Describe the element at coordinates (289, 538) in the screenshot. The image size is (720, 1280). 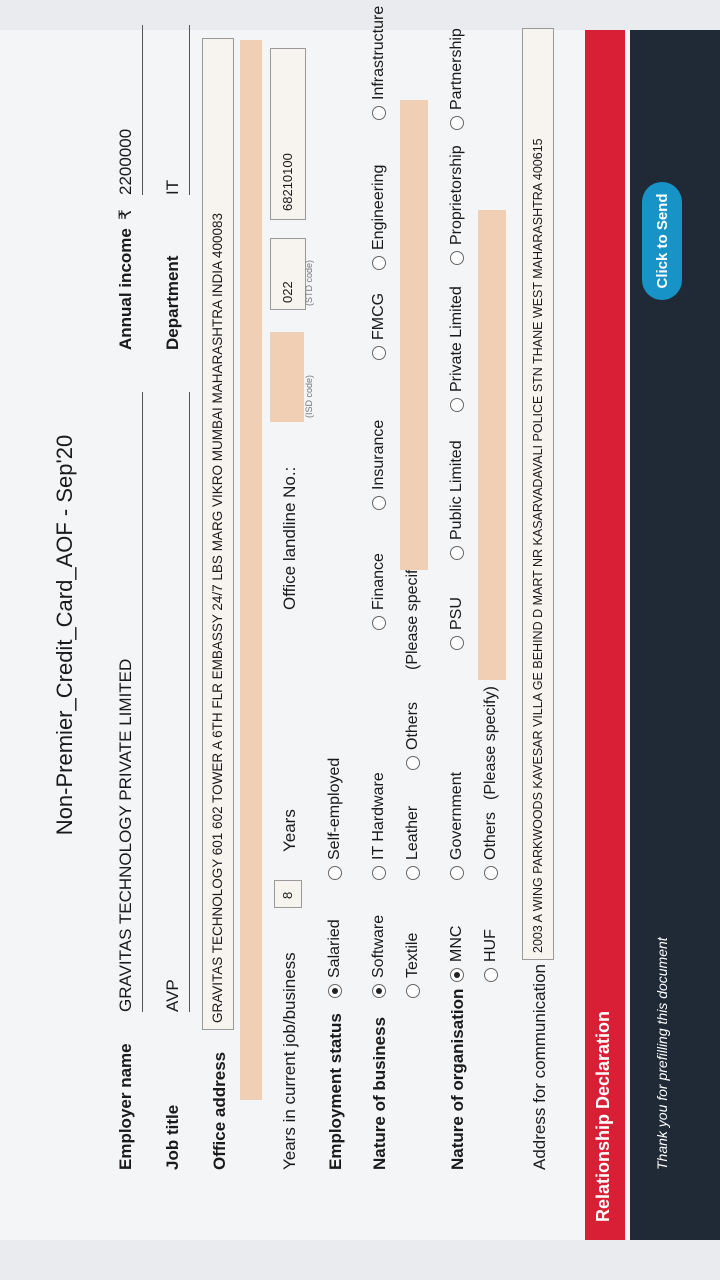
I see `landline-label: Office landline No.:` at that location.